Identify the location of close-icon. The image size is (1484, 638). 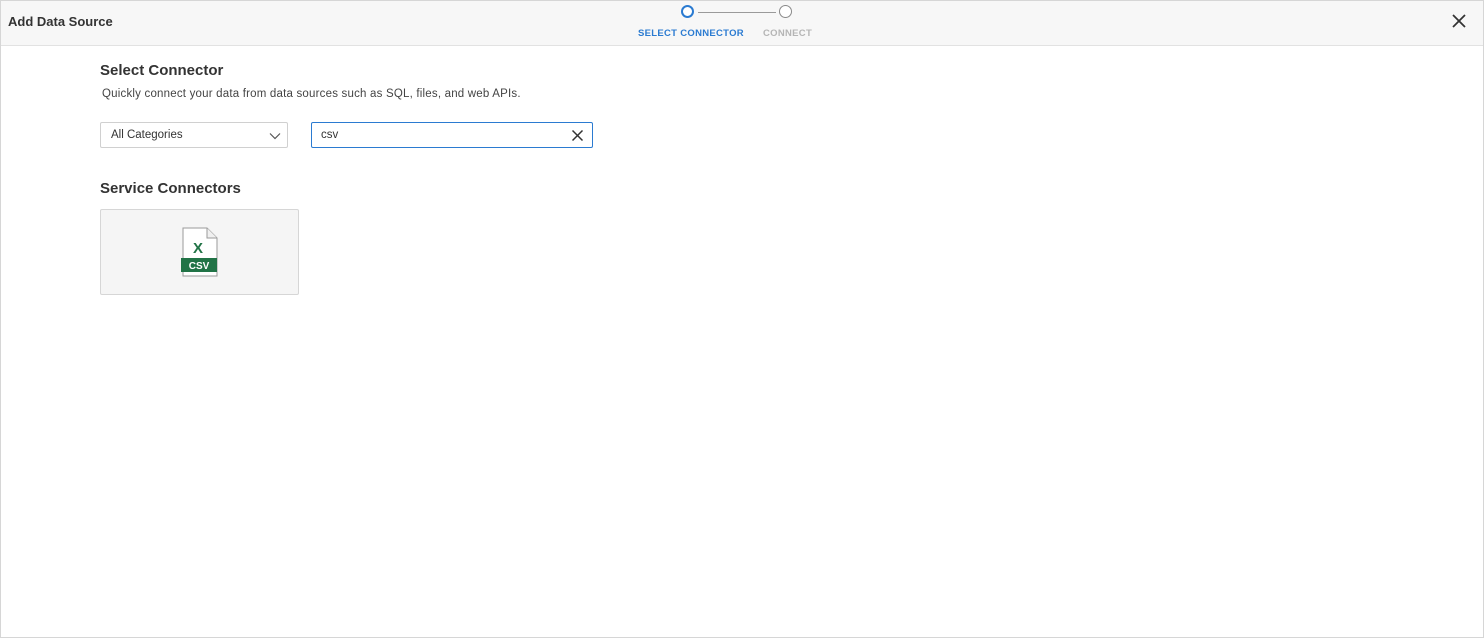
(1459, 21).